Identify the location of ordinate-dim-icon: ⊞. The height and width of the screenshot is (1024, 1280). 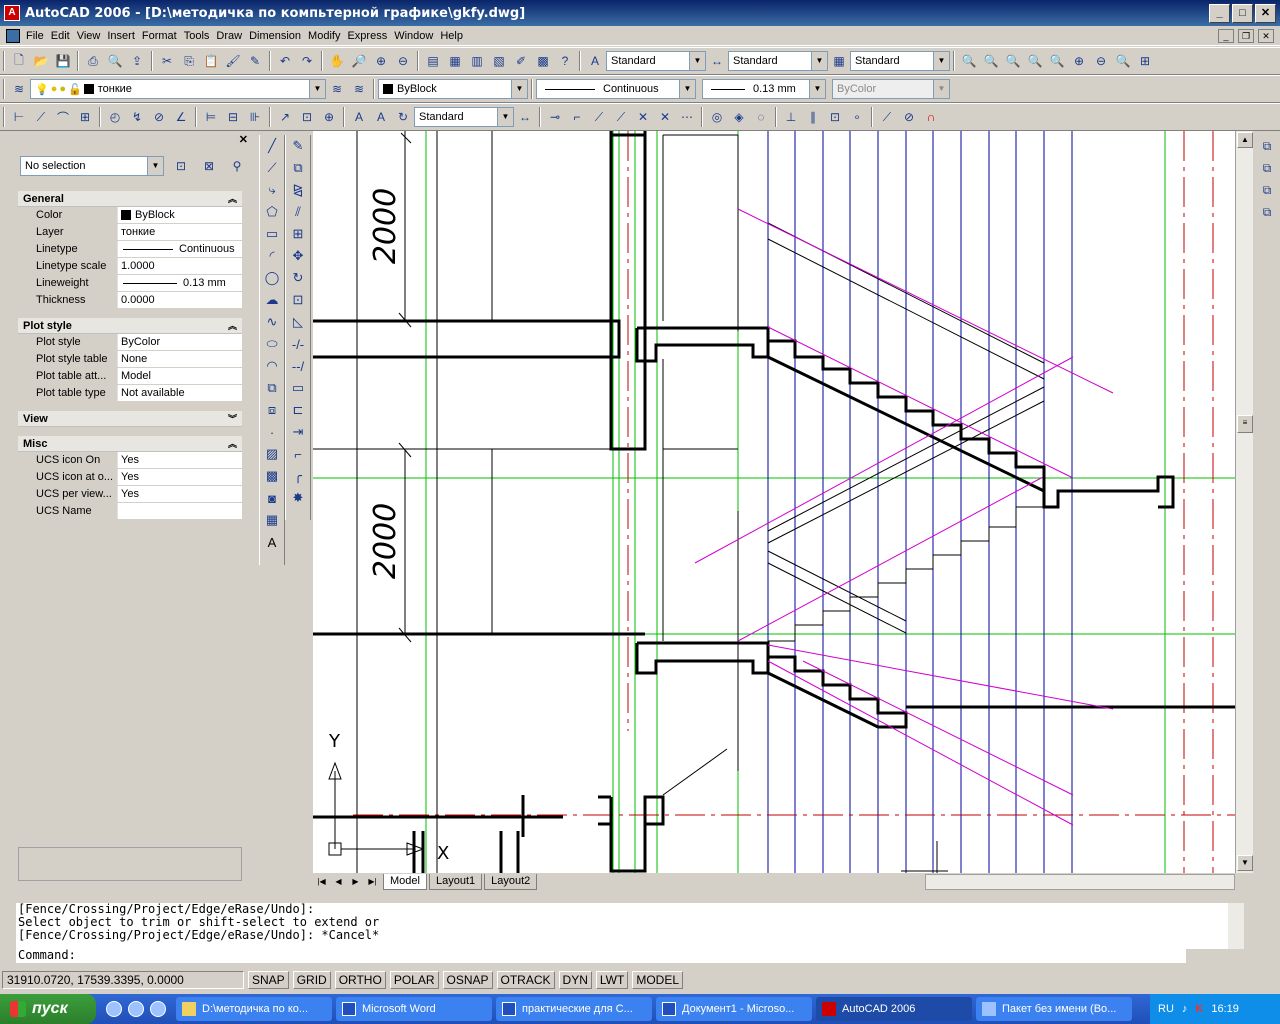
(85, 117).